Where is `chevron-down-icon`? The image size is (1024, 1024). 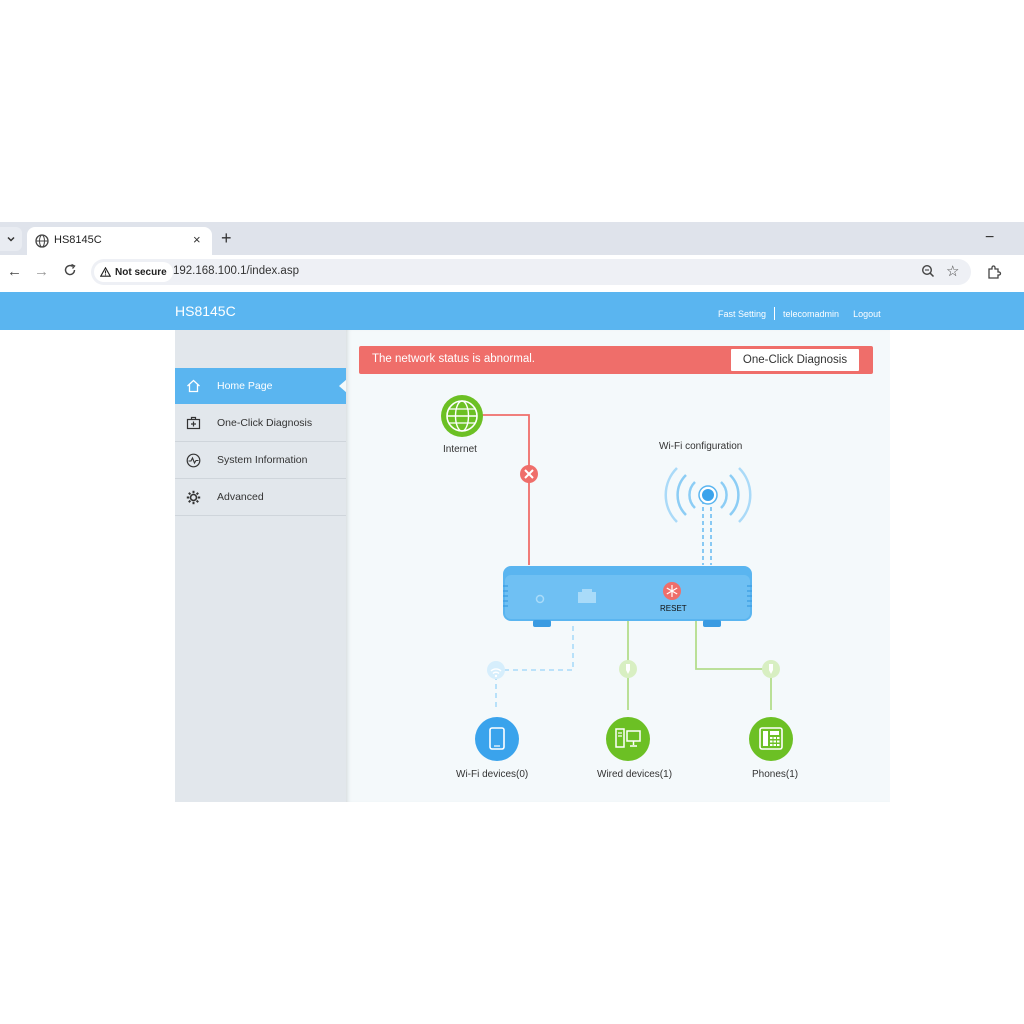
chevron-down-icon is located at coordinates (11, 239).